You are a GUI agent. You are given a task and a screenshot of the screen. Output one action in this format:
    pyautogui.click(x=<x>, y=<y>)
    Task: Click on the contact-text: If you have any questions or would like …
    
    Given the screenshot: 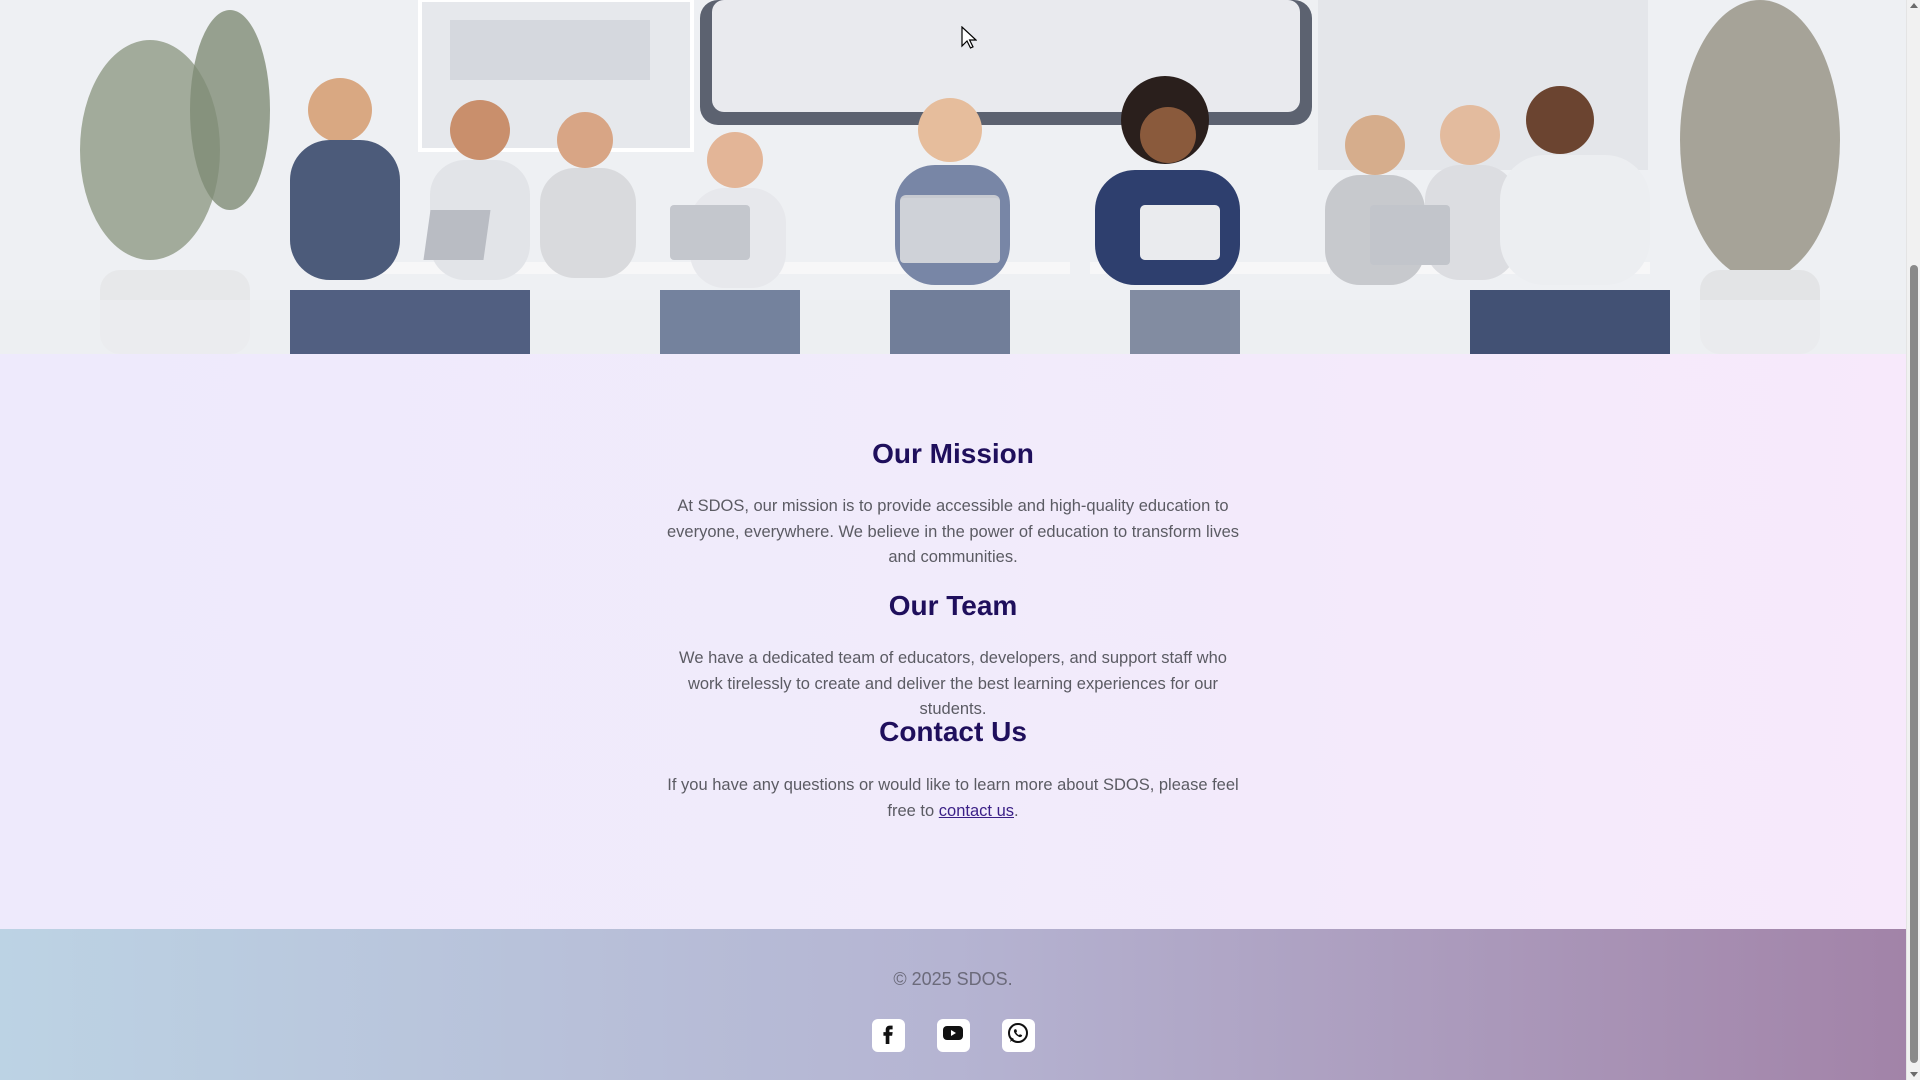 What is the action you would take?
    pyautogui.click(x=953, y=798)
    